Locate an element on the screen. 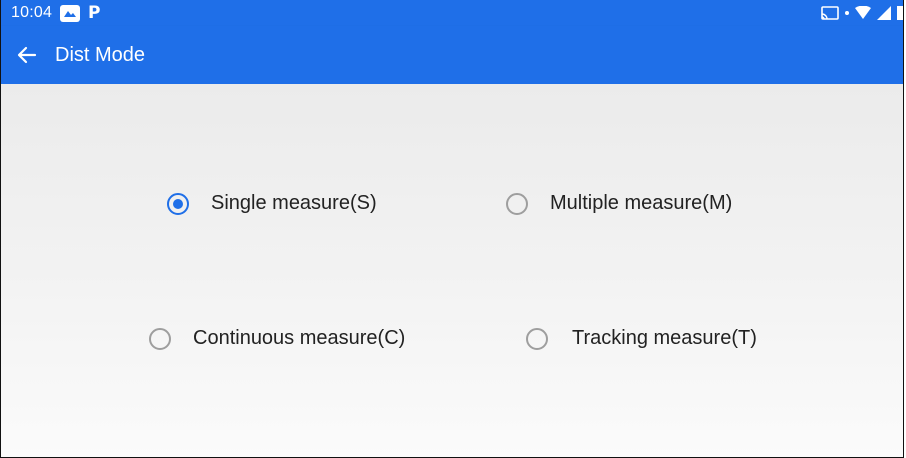 The image size is (906, 458). notification-icons: P is located at coordinates (80, 13).